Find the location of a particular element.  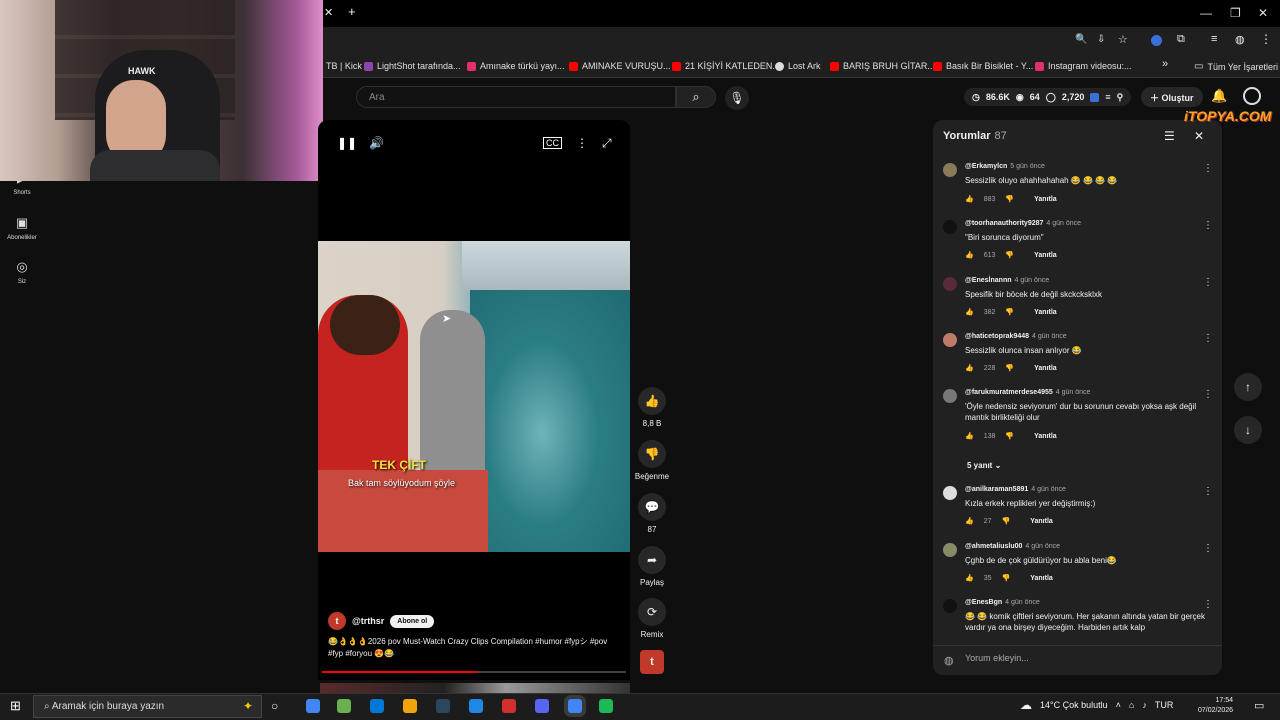

channel-avatar: t is located at coordinates (337, 621).